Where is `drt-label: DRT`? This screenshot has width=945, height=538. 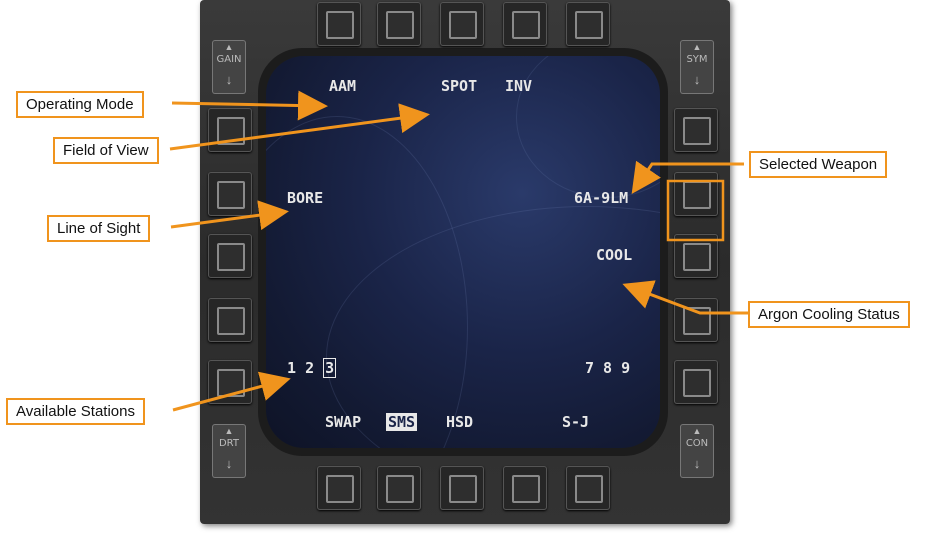 drt-label: DRT is located at coordinates (229, 443).